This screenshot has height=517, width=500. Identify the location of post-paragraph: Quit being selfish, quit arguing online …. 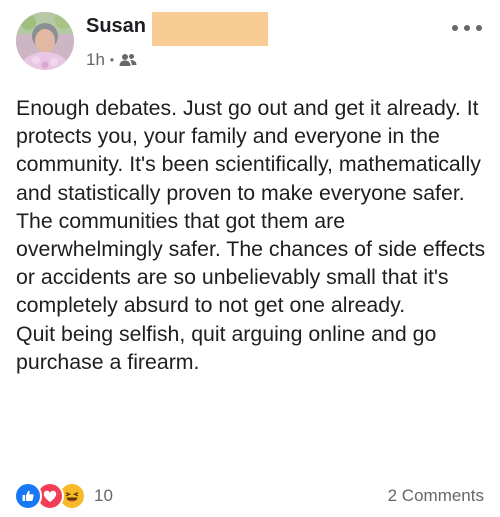
(226, 347).